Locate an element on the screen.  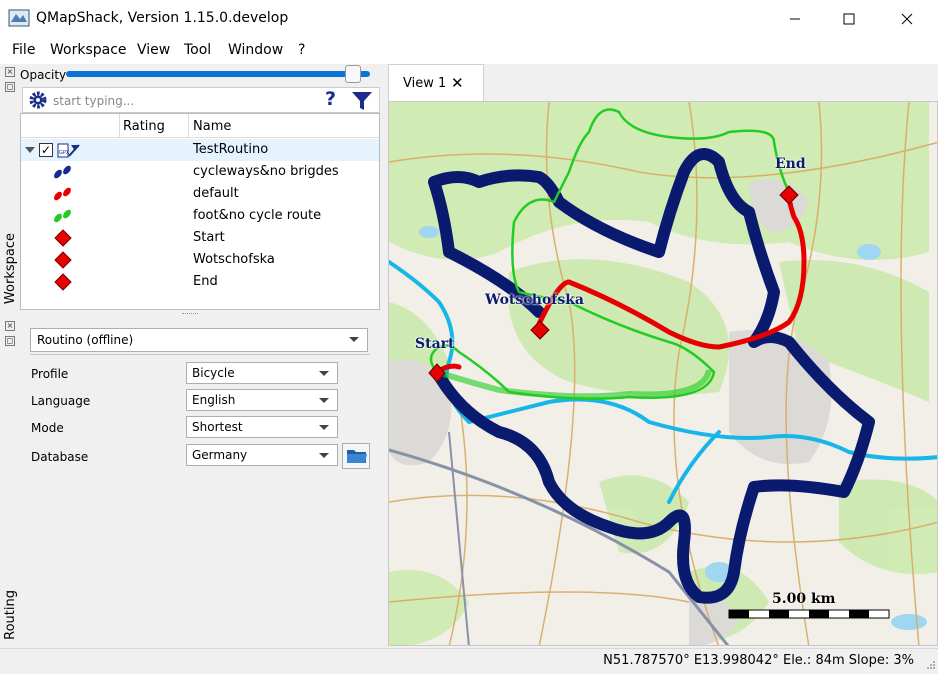
language-value: English is located at coordinates (214, 400).